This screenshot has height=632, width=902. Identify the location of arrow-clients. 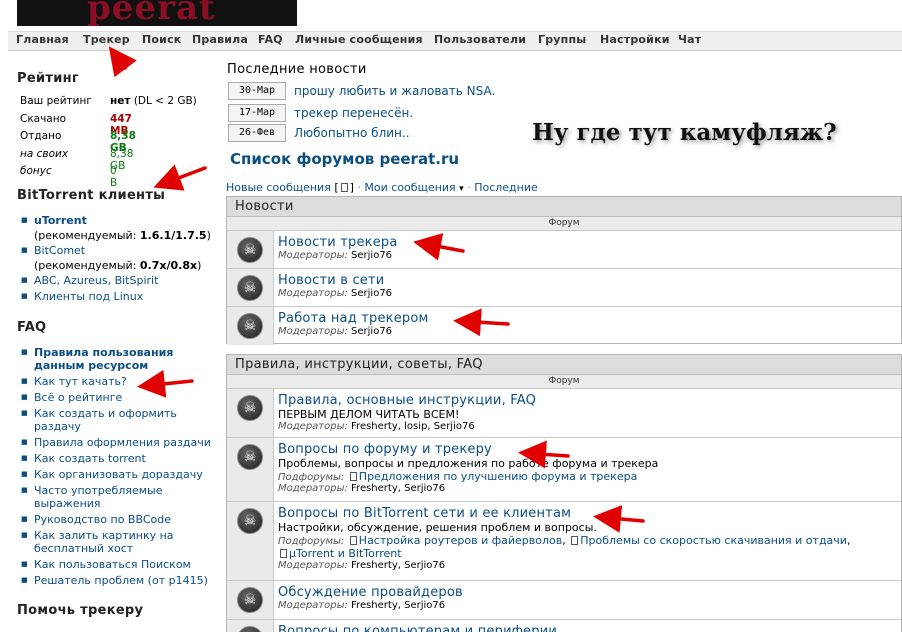
(180, 177).